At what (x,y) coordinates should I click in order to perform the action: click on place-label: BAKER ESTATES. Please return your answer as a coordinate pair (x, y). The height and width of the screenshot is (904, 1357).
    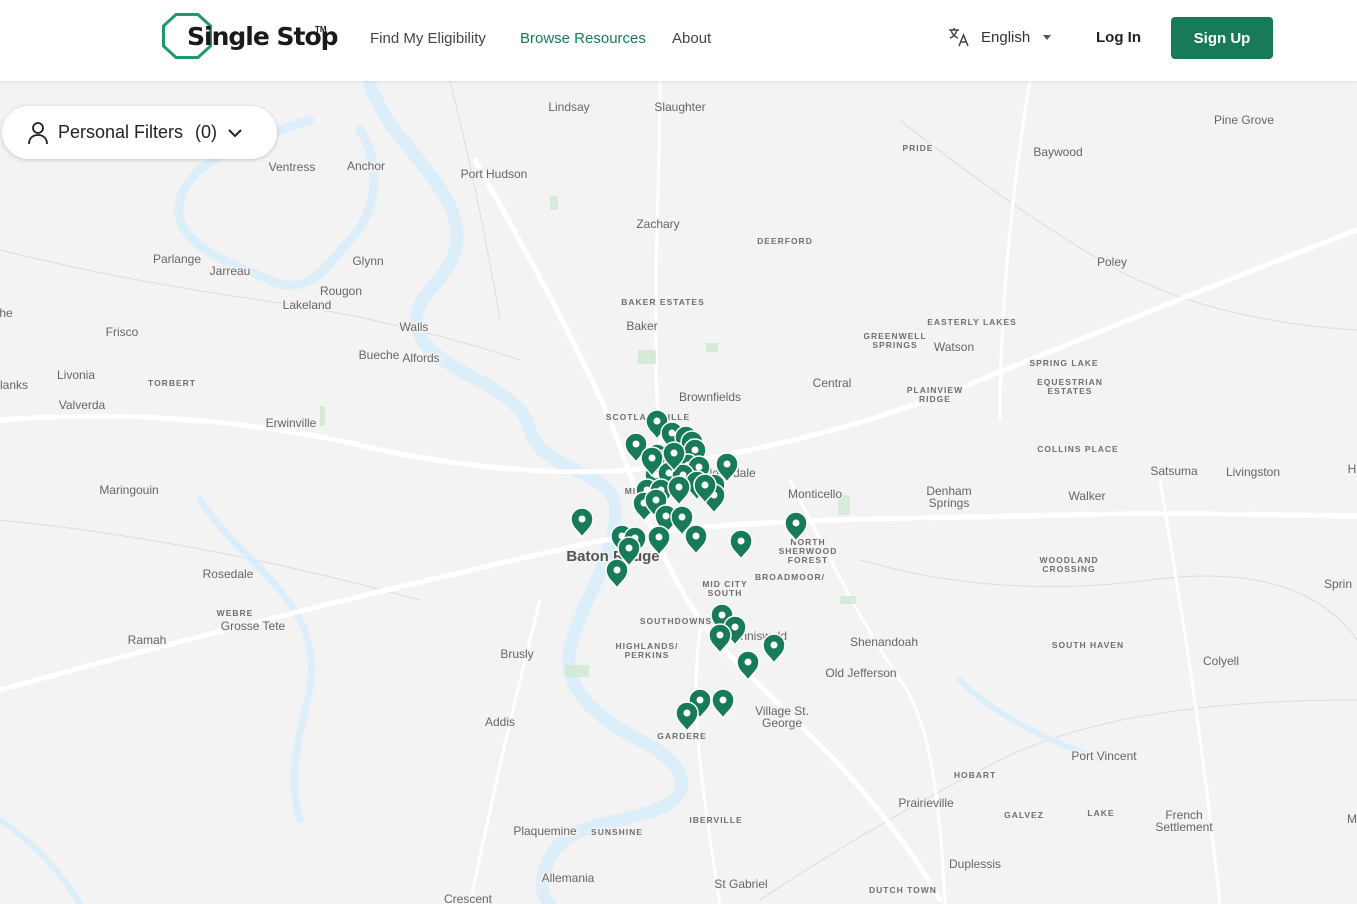
    Looking at the image, I should click on (663, 302).